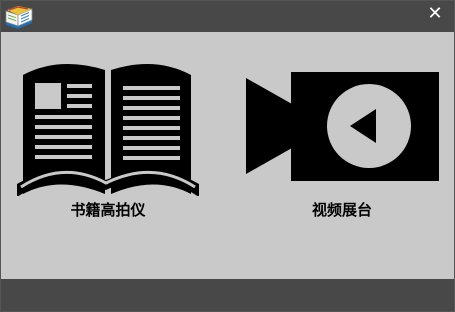 The height and width of the screenshot is (312, 455). I want to click on video-booth-label: 视频展台, so click(341, 210).